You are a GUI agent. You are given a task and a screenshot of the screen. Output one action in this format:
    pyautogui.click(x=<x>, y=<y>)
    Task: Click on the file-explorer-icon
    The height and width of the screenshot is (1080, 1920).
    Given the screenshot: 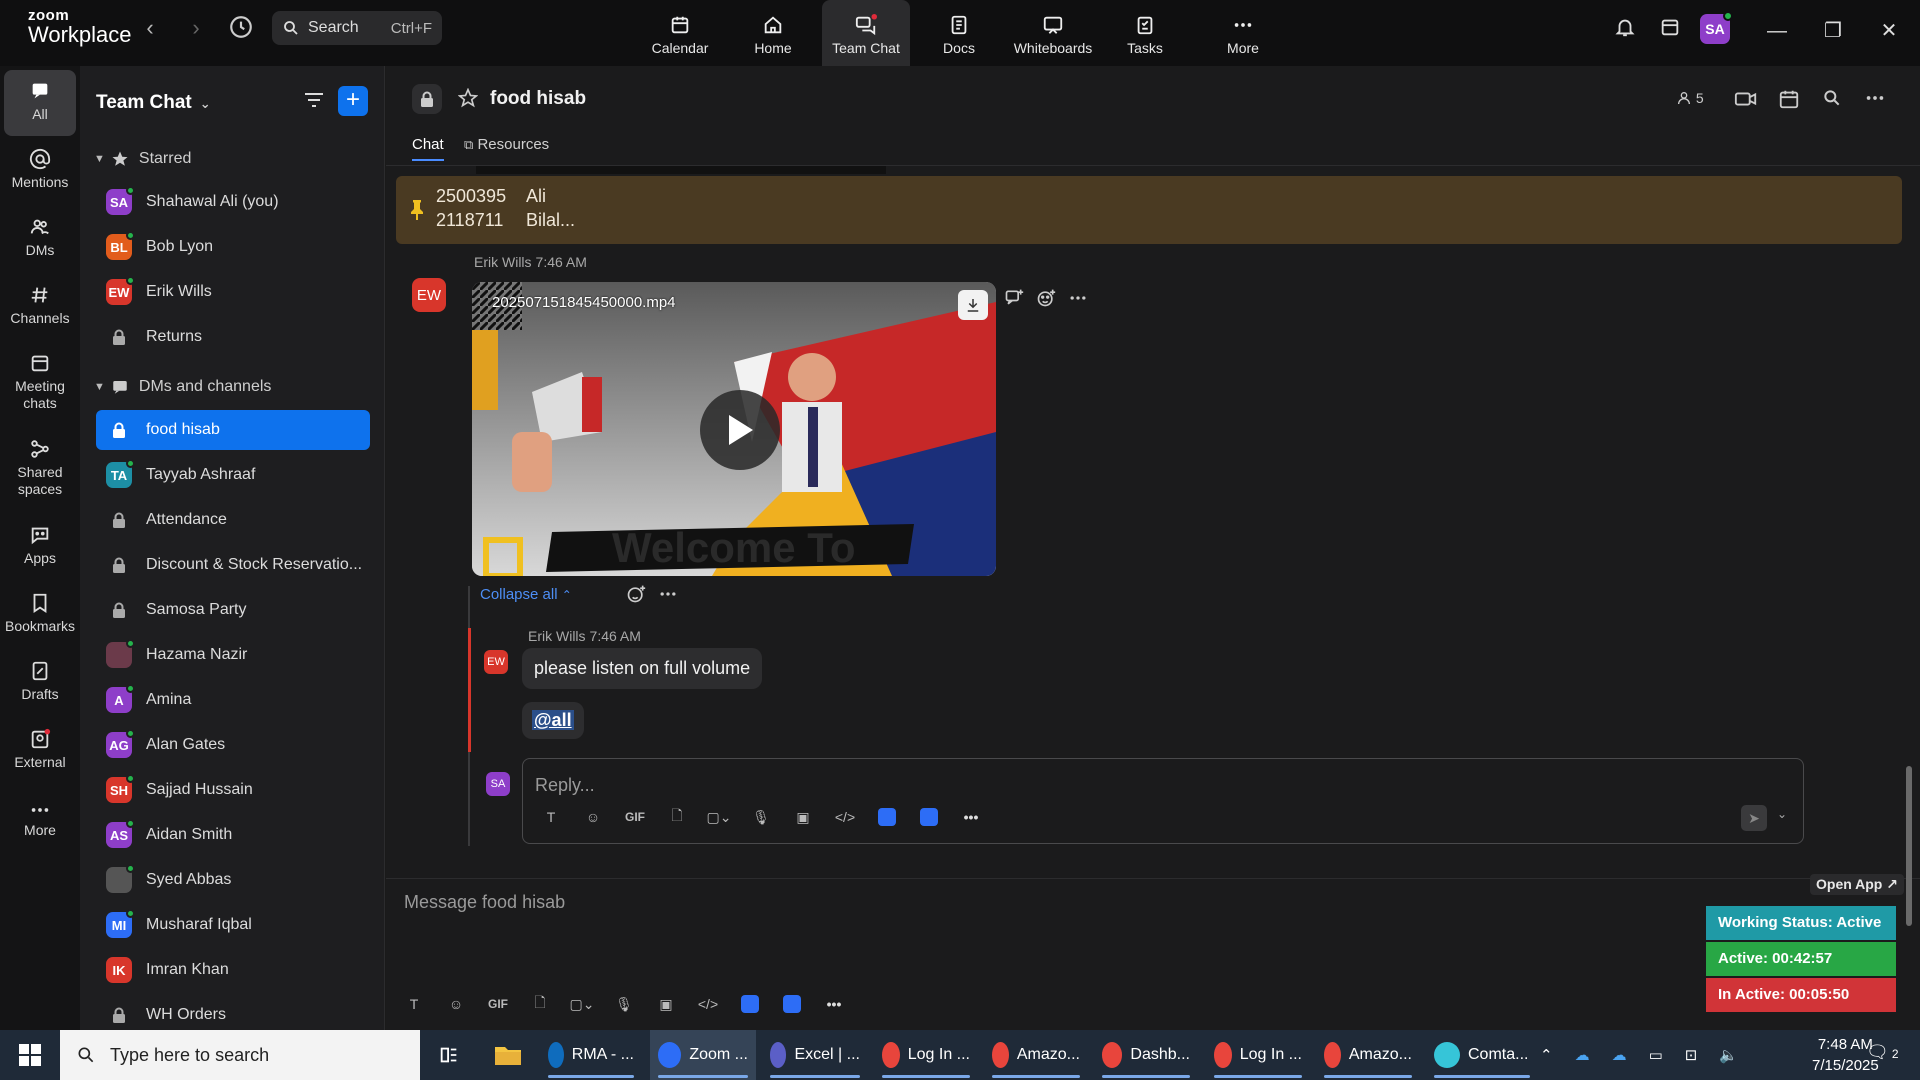 What is the action you would take?
    pyautogui.click(x=508, y=1057)
    